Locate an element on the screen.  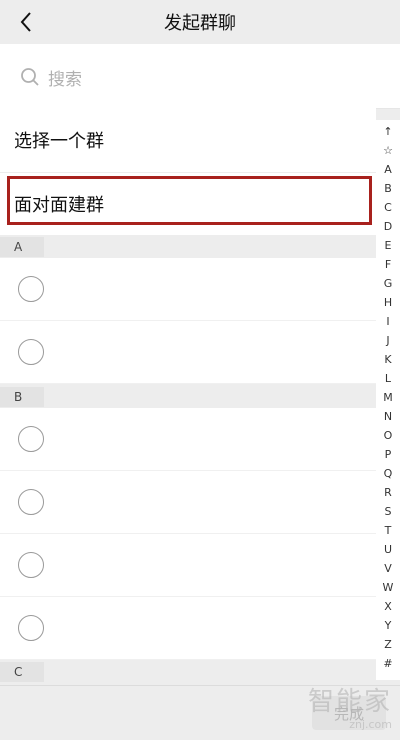
index-item: Q is located at coordinates (388, 474).